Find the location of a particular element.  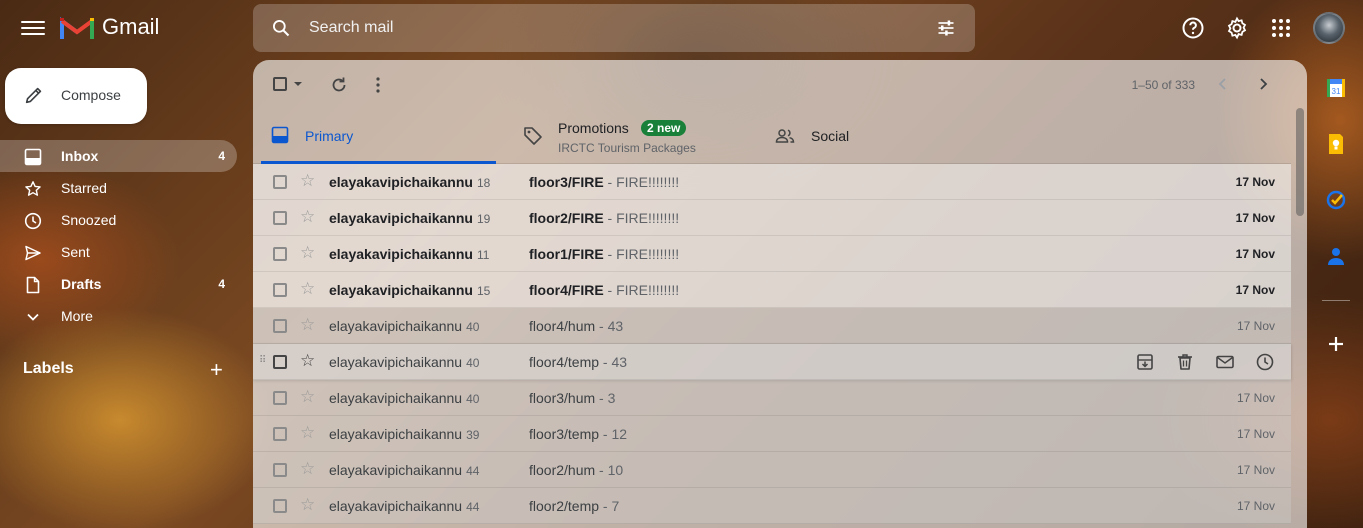

new-badge: 2 new is located at coordinates (664, 128).